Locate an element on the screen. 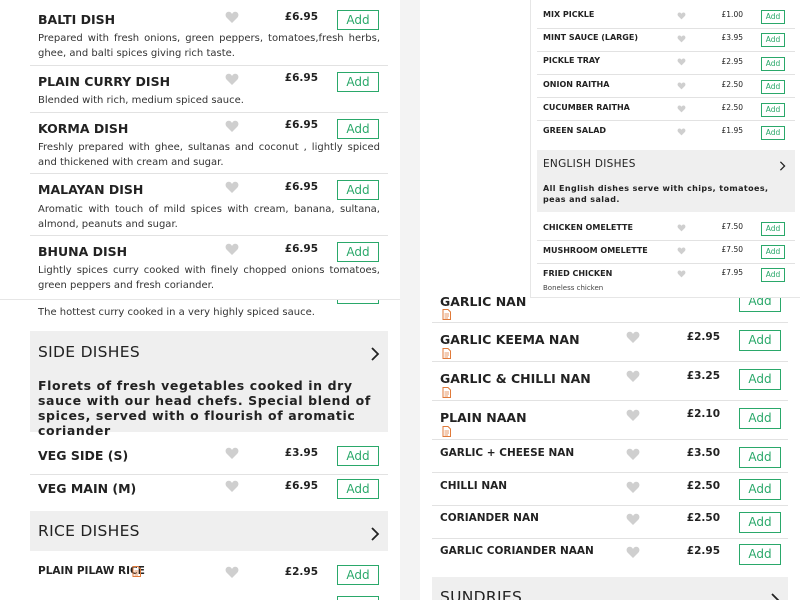 Image resolution: width=800 pixels, height=600 pixels. item-name: CORIANDER NAN is located at coordinates (489, 518).